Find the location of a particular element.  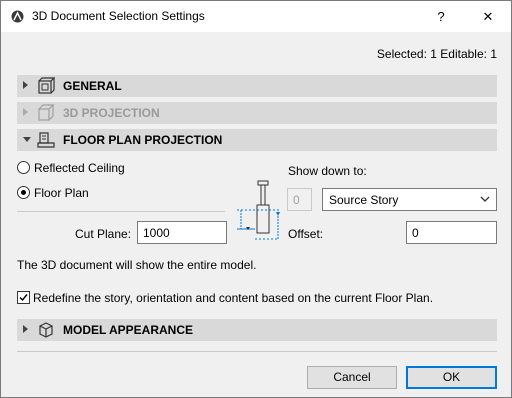

offset-input: 0 is located at coordinates (451, 232).